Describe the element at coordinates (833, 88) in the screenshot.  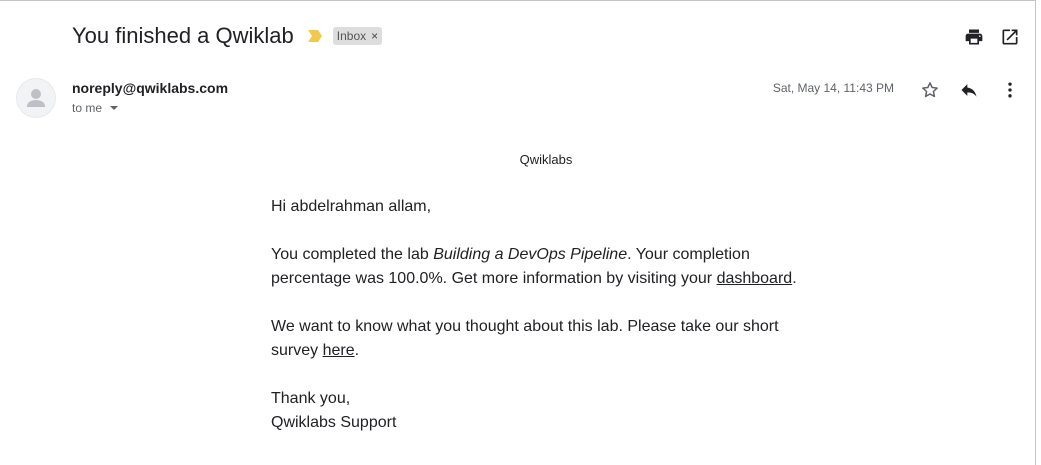
I see `email-date: Sat, May 14, 11:43 PM` at that location.